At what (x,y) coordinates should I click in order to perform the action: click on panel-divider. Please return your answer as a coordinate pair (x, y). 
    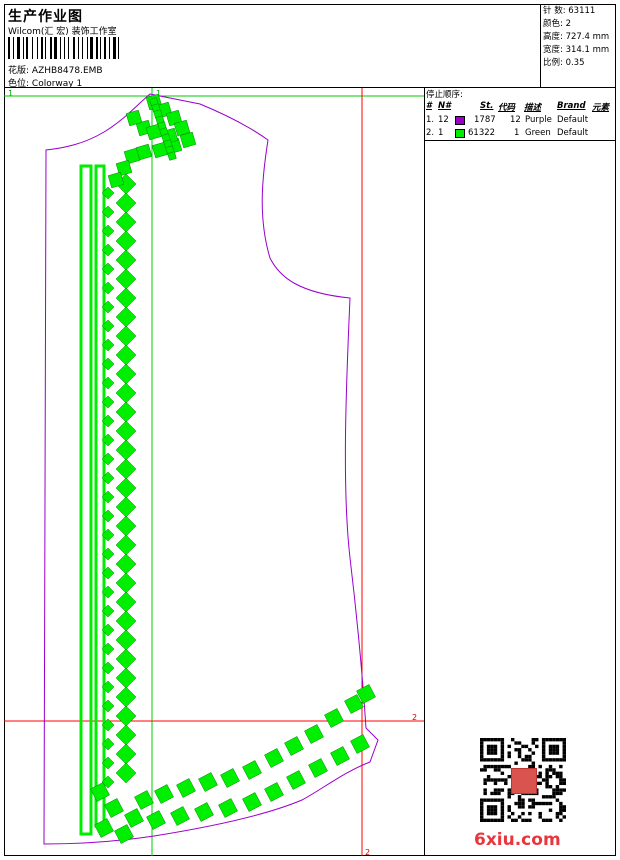
    Looking at the image, I should click on (424, 472).